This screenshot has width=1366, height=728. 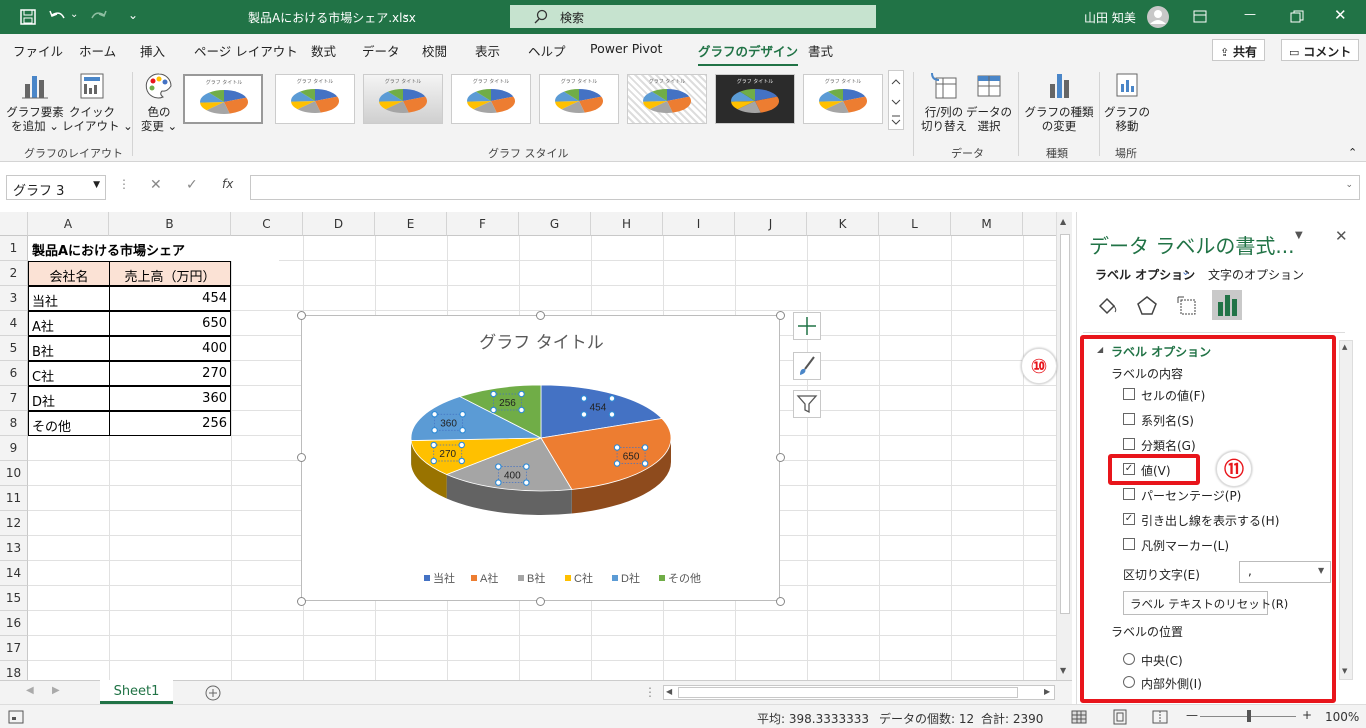 I want to click on move-chart-button: グラフの 移動, so click(x=1127, y=101).